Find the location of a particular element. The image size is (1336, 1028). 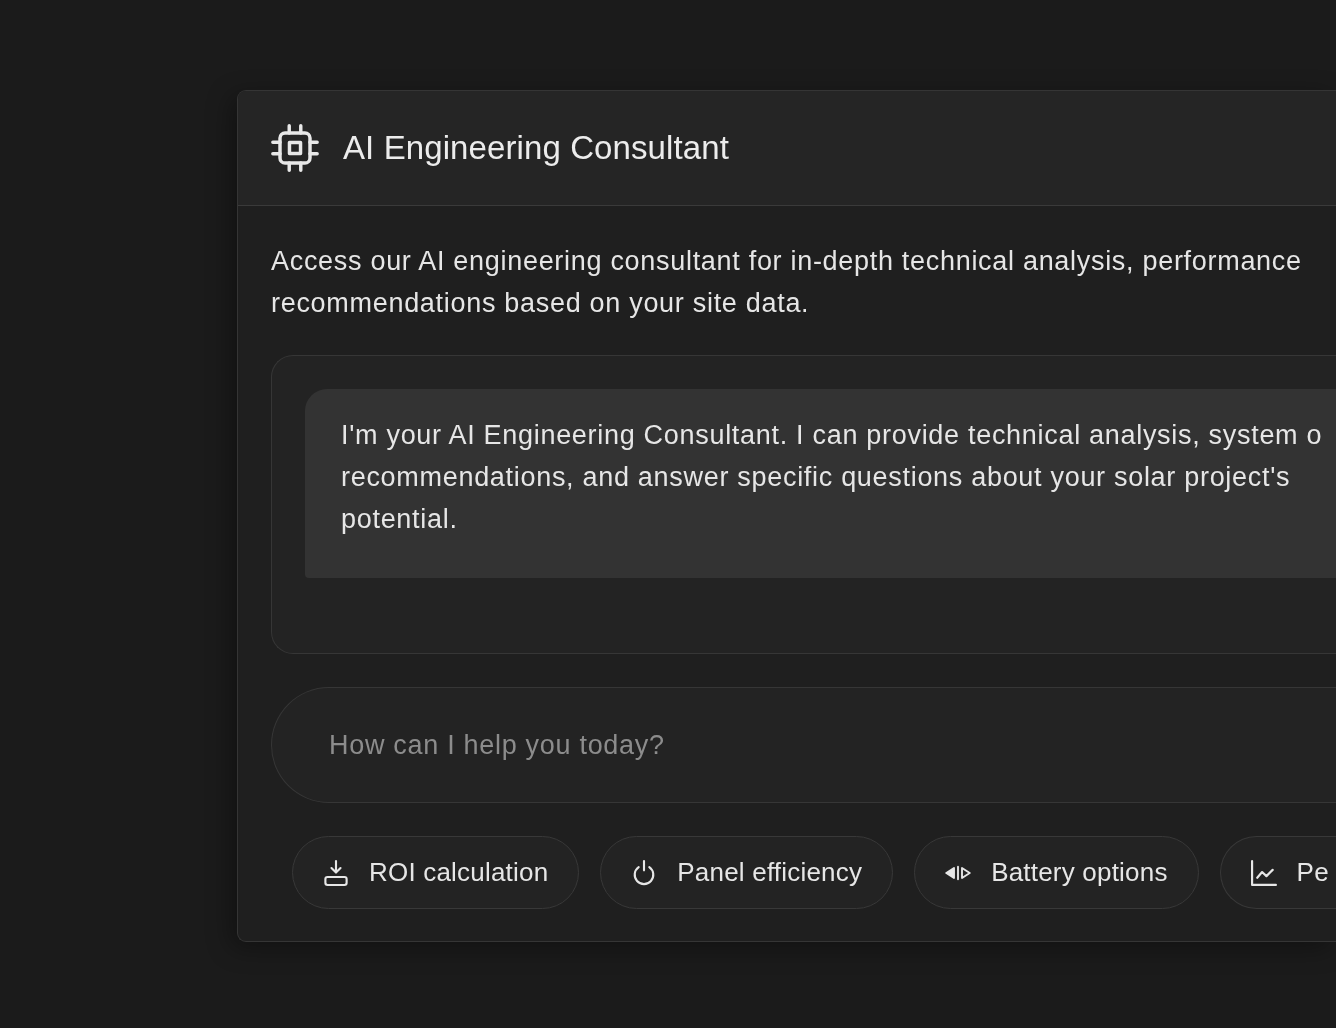

panel-title: AI Engineering Consultant is located at coordinates (536, 148).